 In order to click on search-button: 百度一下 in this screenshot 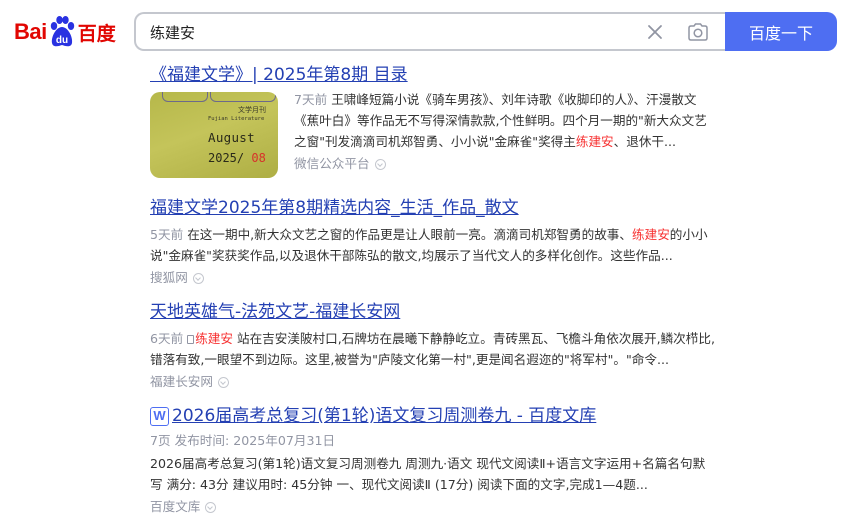, I will do `click(781, 31)`.